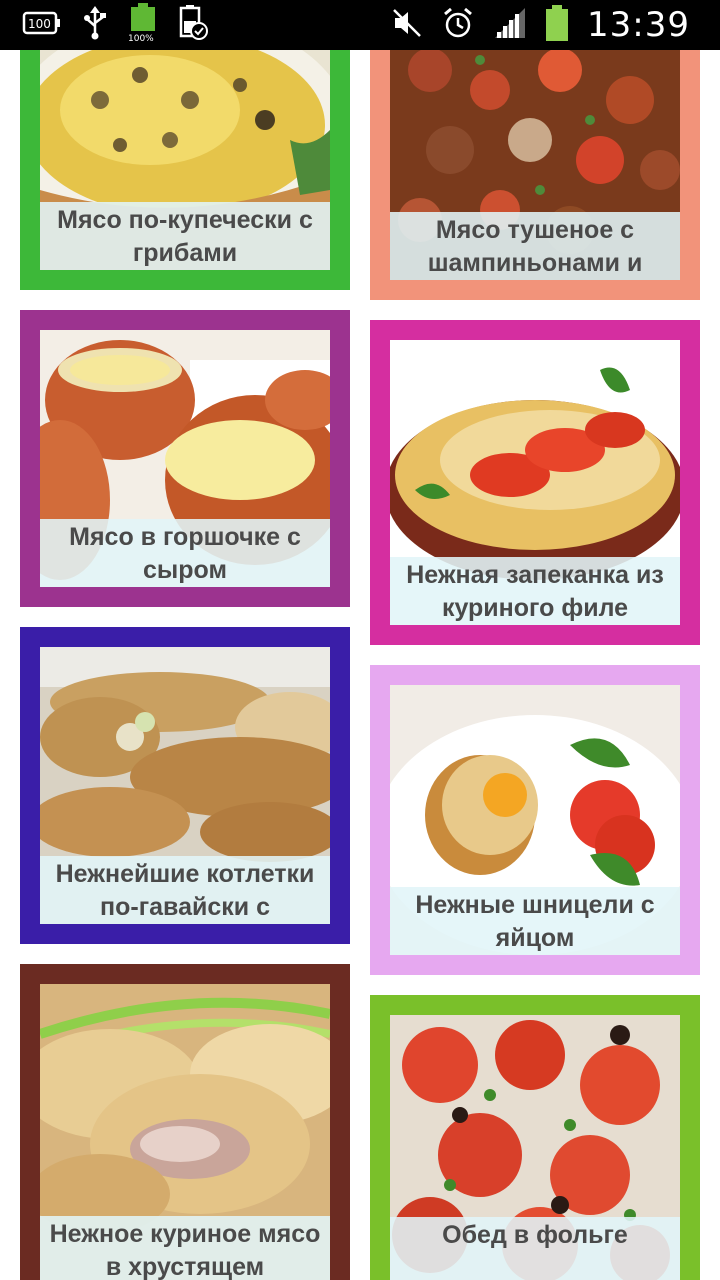 The width and height of the screenshot is (720, 1280). Describe the element at coordinates (535, 591) in the screenshot. I see `recipe-title: Нежная запеканка из куриного филе` at that location.